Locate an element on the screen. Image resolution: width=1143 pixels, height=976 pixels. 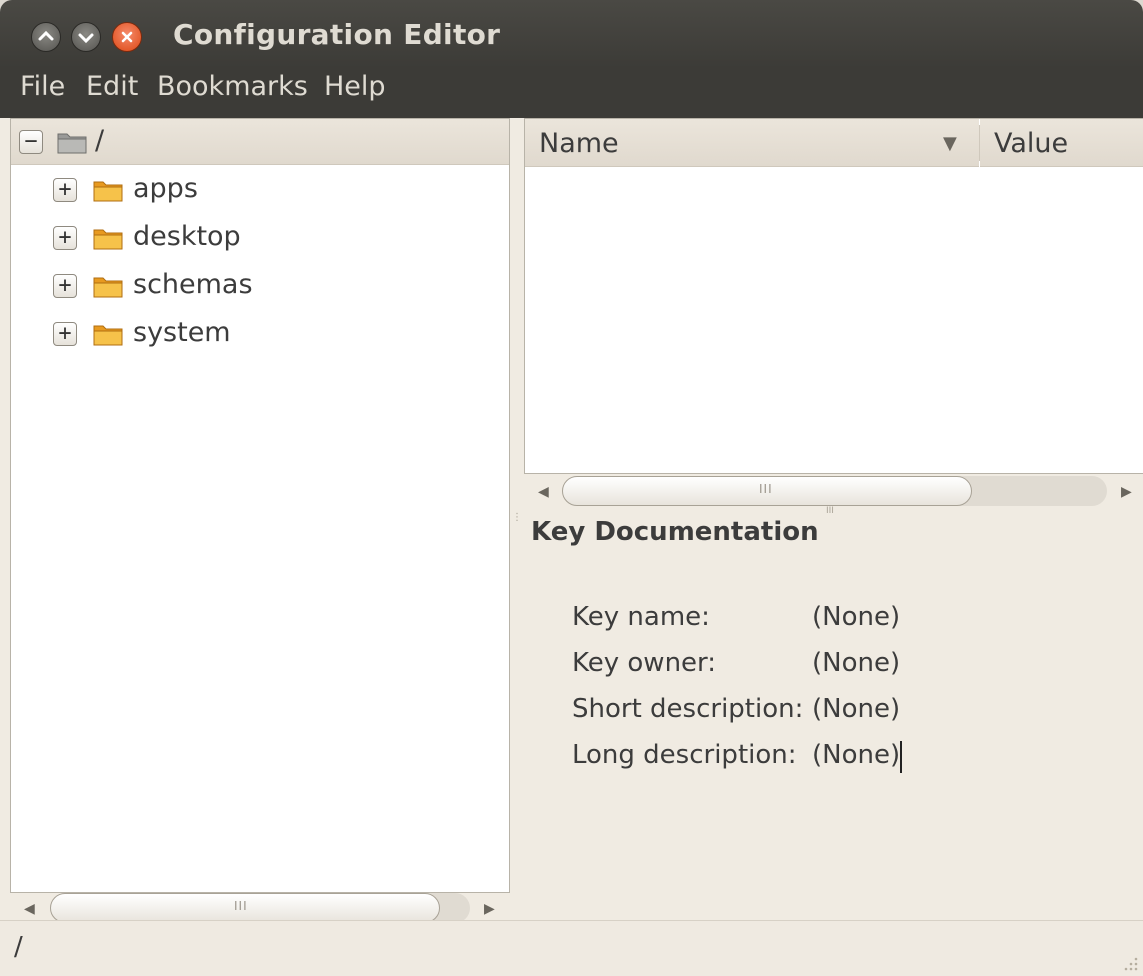
sort-descending-icon: ▼ is located at coordinates (950, 143).